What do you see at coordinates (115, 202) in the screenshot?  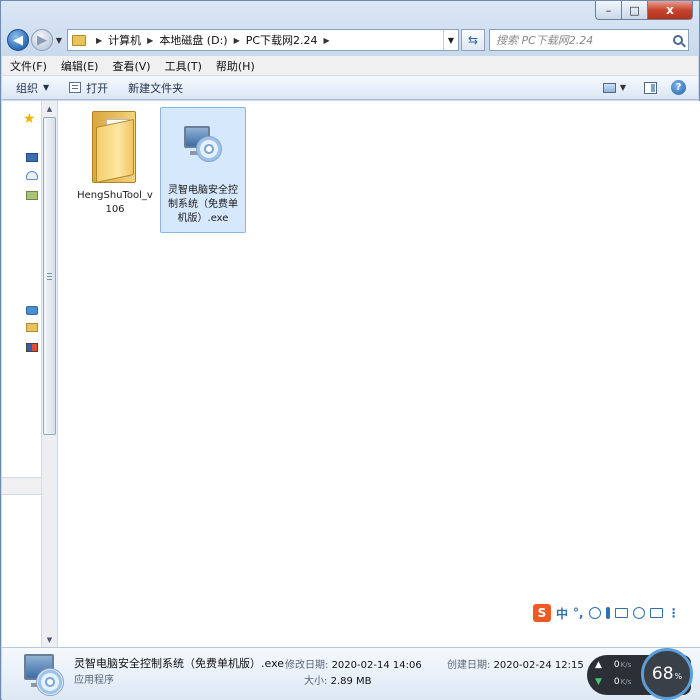 I see `file-item-label: HengShuTool_v106` at bounding box center [115, 202].